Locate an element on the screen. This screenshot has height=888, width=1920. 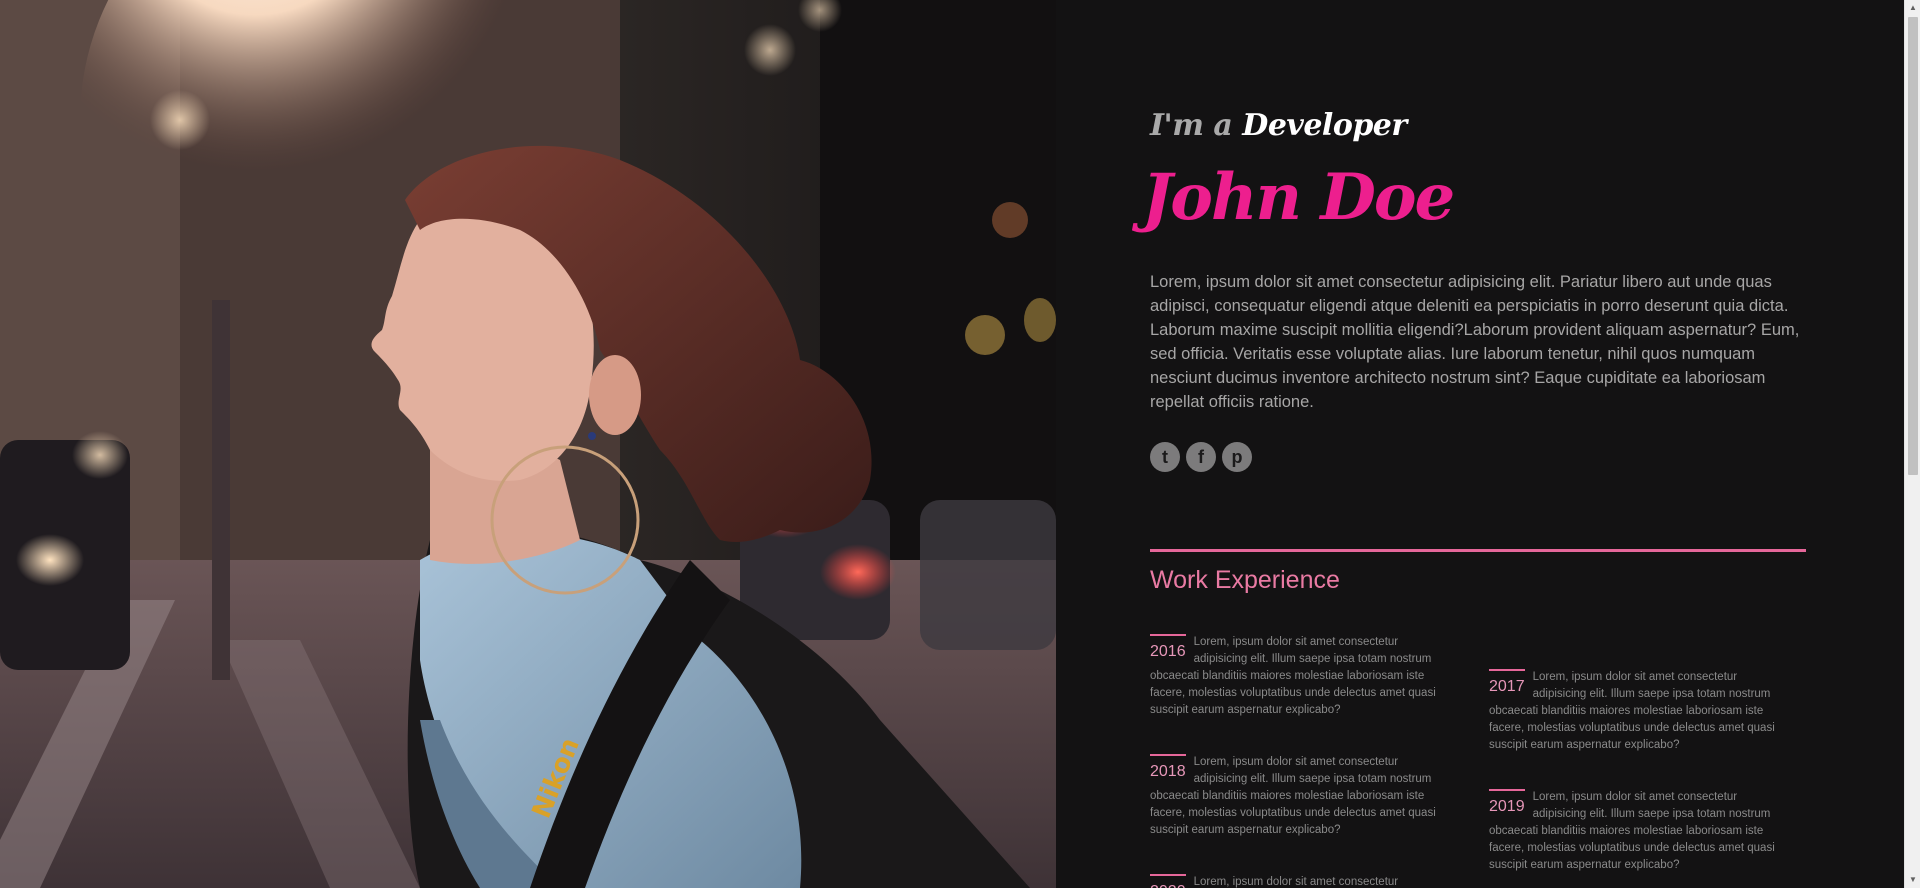
experience-year: 2020 is located at coordinates (1168, 881).